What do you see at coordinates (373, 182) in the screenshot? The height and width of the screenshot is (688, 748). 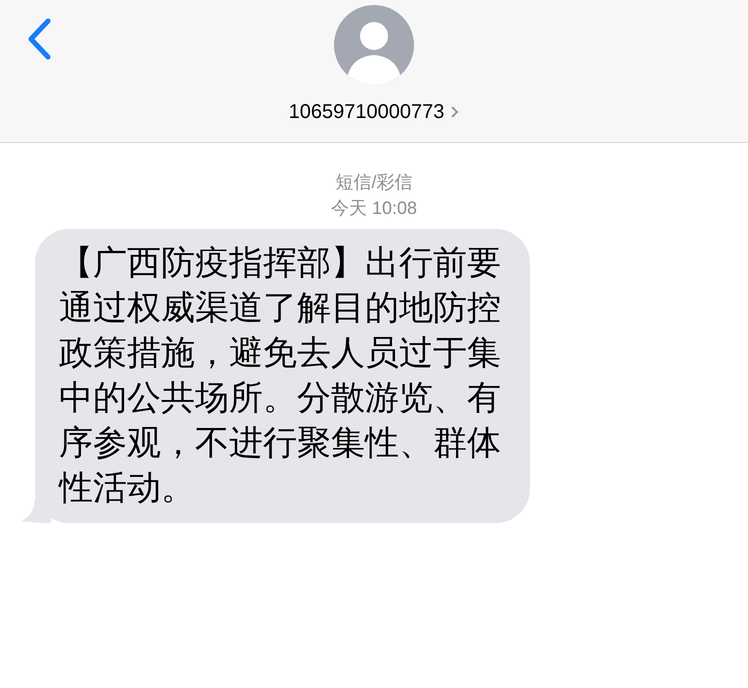 I see `service-label: 短信/彩信` at bounding box center [373, 182].